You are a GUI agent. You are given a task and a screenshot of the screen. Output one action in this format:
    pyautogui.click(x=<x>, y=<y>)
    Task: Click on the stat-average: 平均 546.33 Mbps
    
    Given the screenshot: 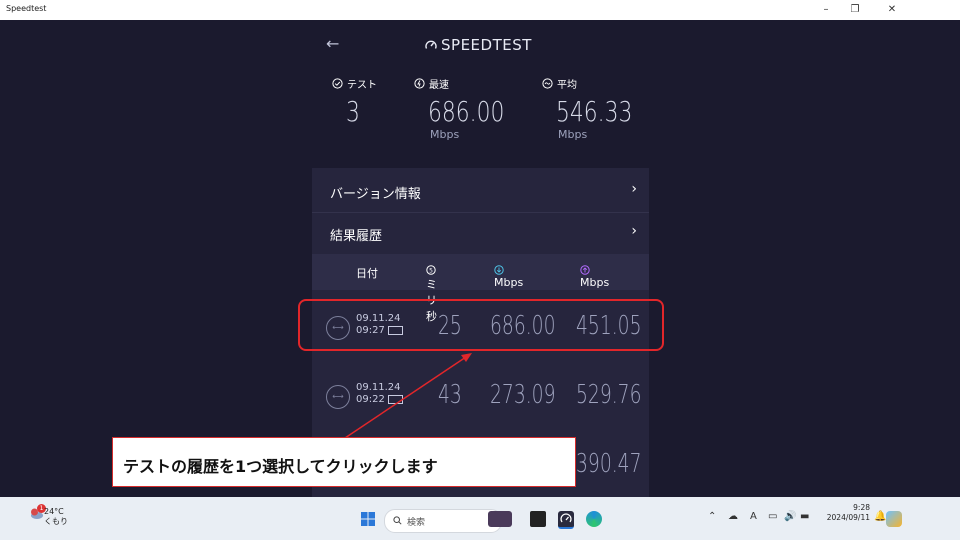 What is the action you would take?
    pyautogui.click(x=598, y=108)
    